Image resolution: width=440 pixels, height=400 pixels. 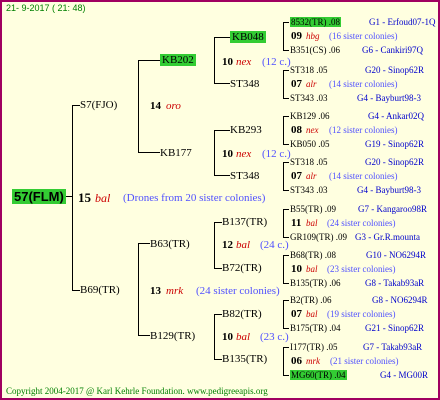 I want to click on gen3-drone-place-3: bal, so click(x=243, y=245).